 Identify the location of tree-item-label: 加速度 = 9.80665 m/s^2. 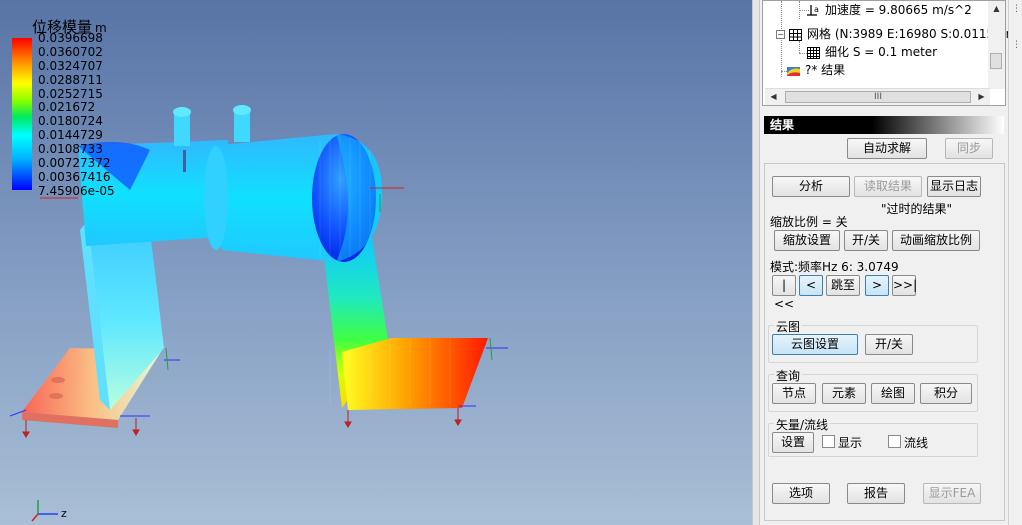
(898, 10).